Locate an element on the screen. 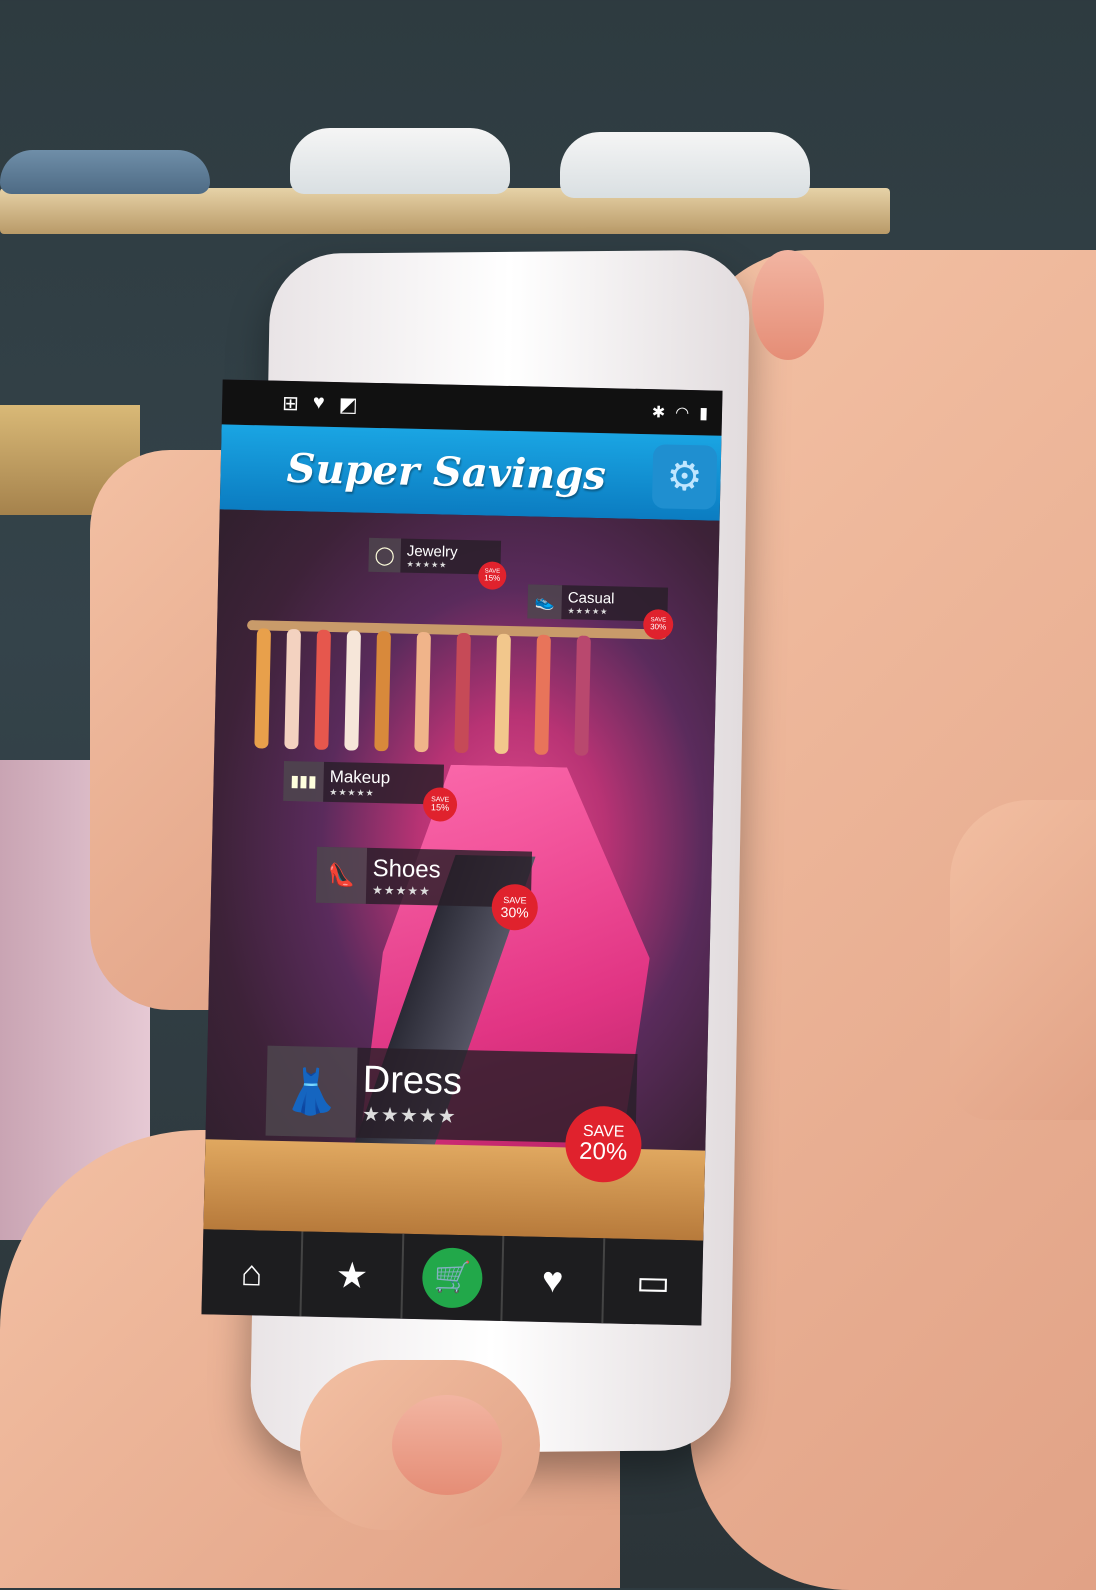  nav-home: ⌂ is located at coordinates (252, 1273).